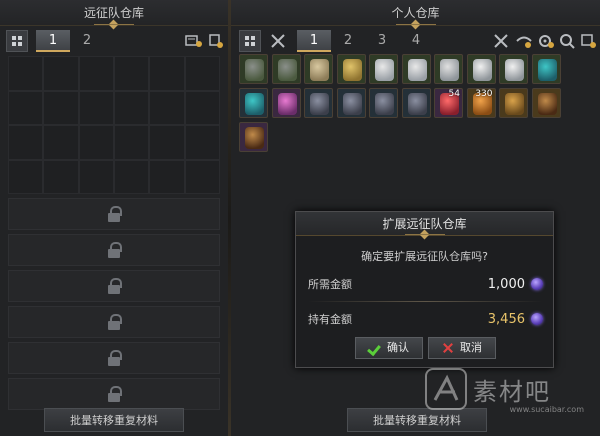 The width and height of the screenshot is (600, 436). Describe the element at coordinates (53, 41) in the screenshot. I see `tab-expedition-1: 1` at that location.